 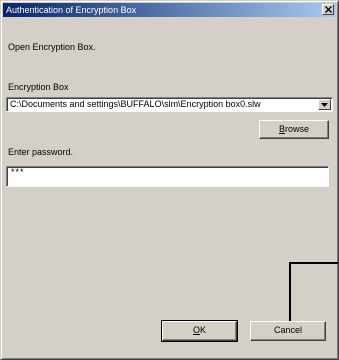 What do you see at coordinates (41, 152) in the screenshot?
I see `password-label: Enter password.` at bounding box center [41, 152].